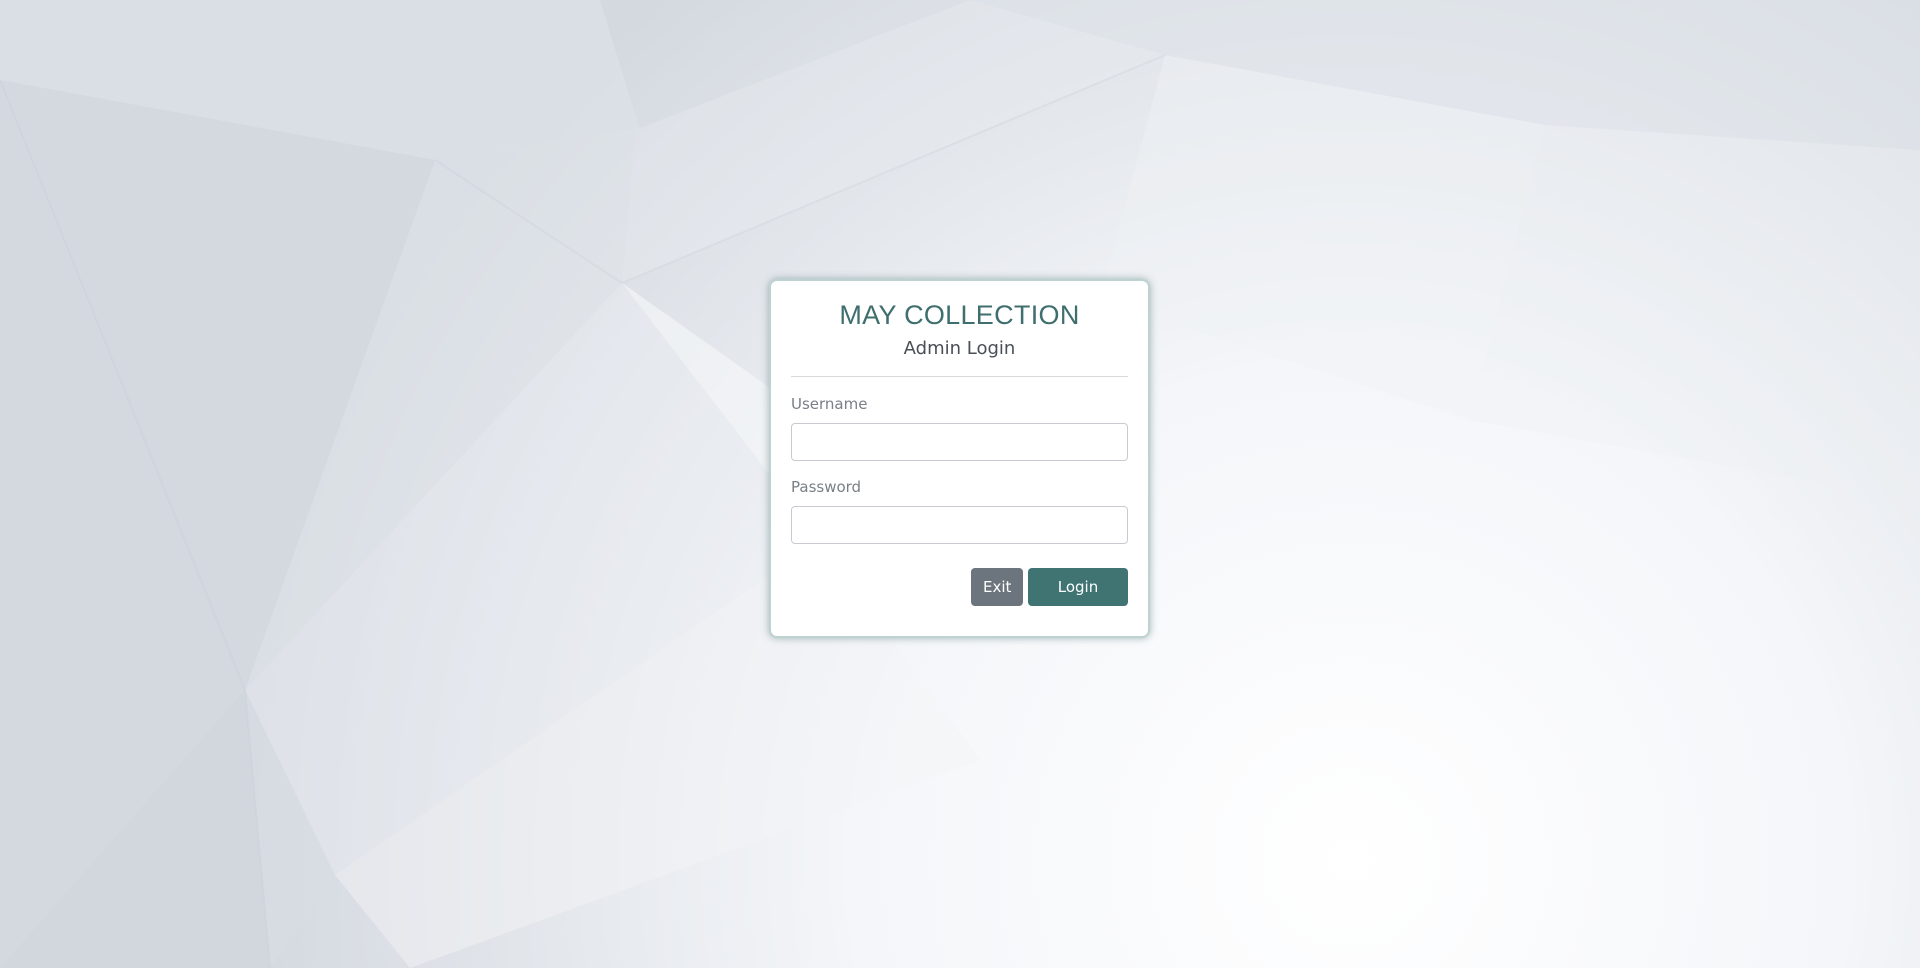 The width and height of the screenshot is (1920, 968). I want to click on username-group: Username, so click(959, 427).